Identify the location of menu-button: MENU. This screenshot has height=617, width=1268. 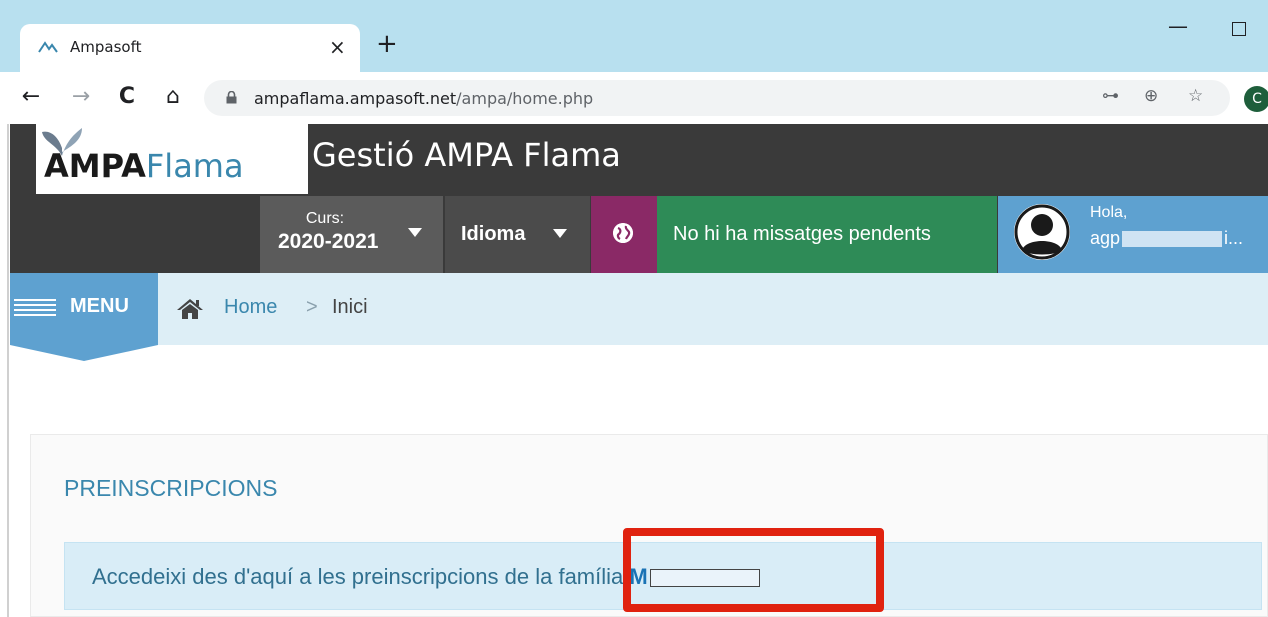
(84, 309).